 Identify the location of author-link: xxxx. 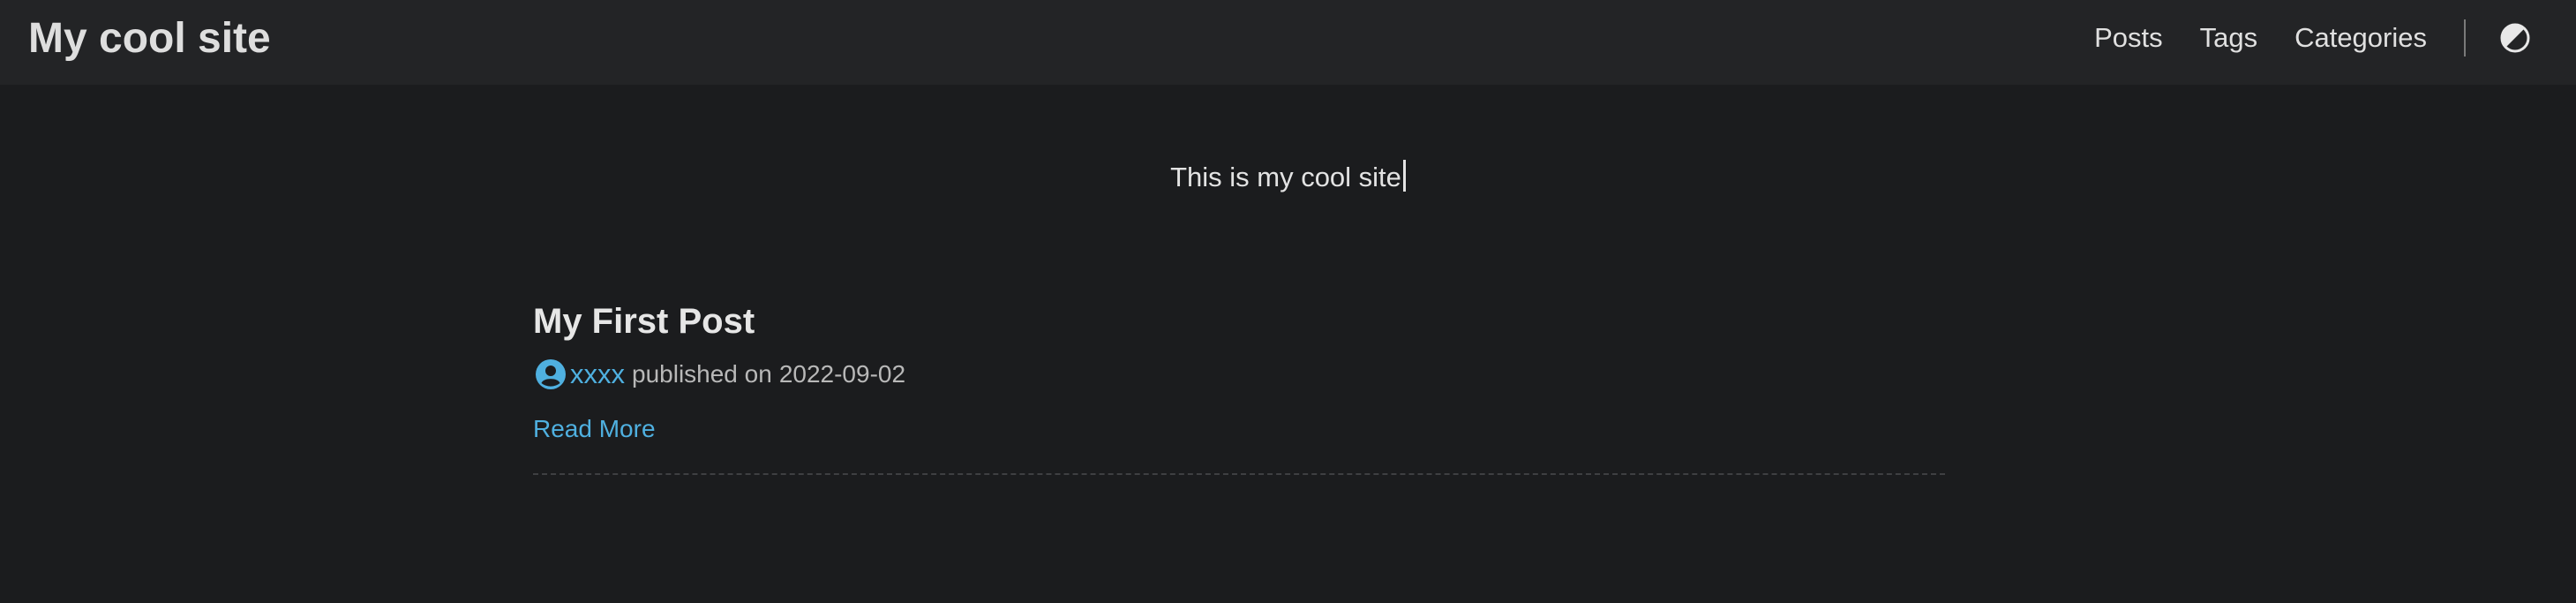
(597, 375).